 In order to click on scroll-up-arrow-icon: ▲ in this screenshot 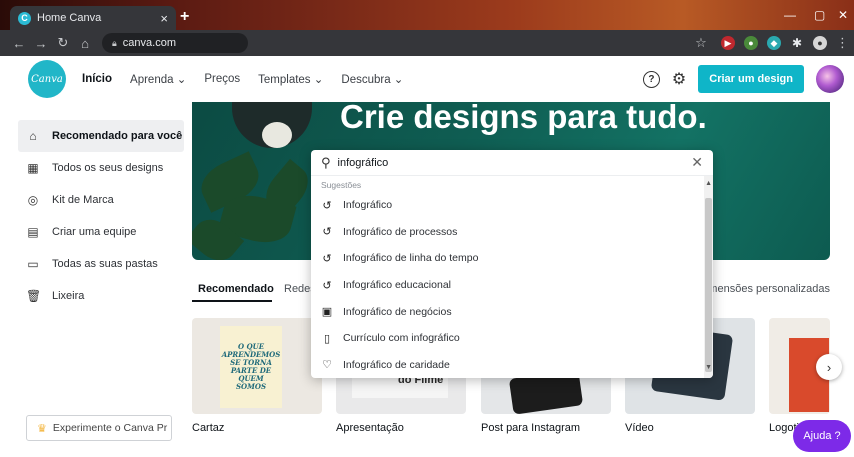, I will do `click(708, 183)`.